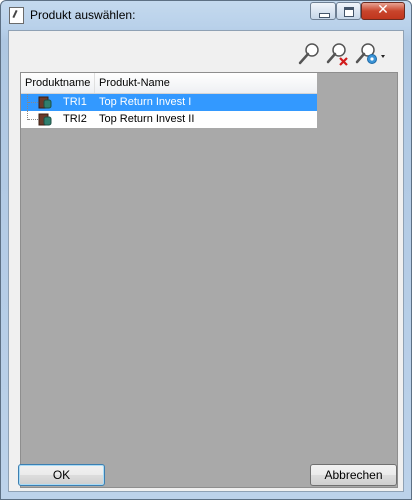 The image size is (412, 500). I want to click on cell-name: Top Return Invest I, so click(145, 102).